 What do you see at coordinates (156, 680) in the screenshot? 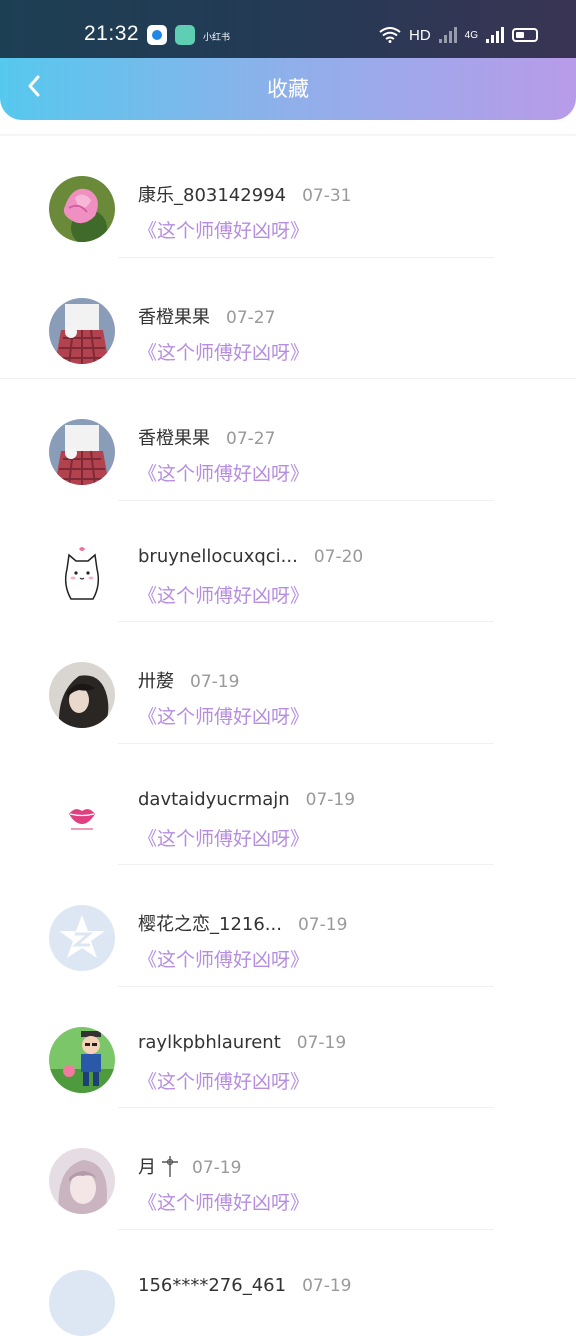
I see `user-name: 卅嫠` at bounding box center [156, 680].